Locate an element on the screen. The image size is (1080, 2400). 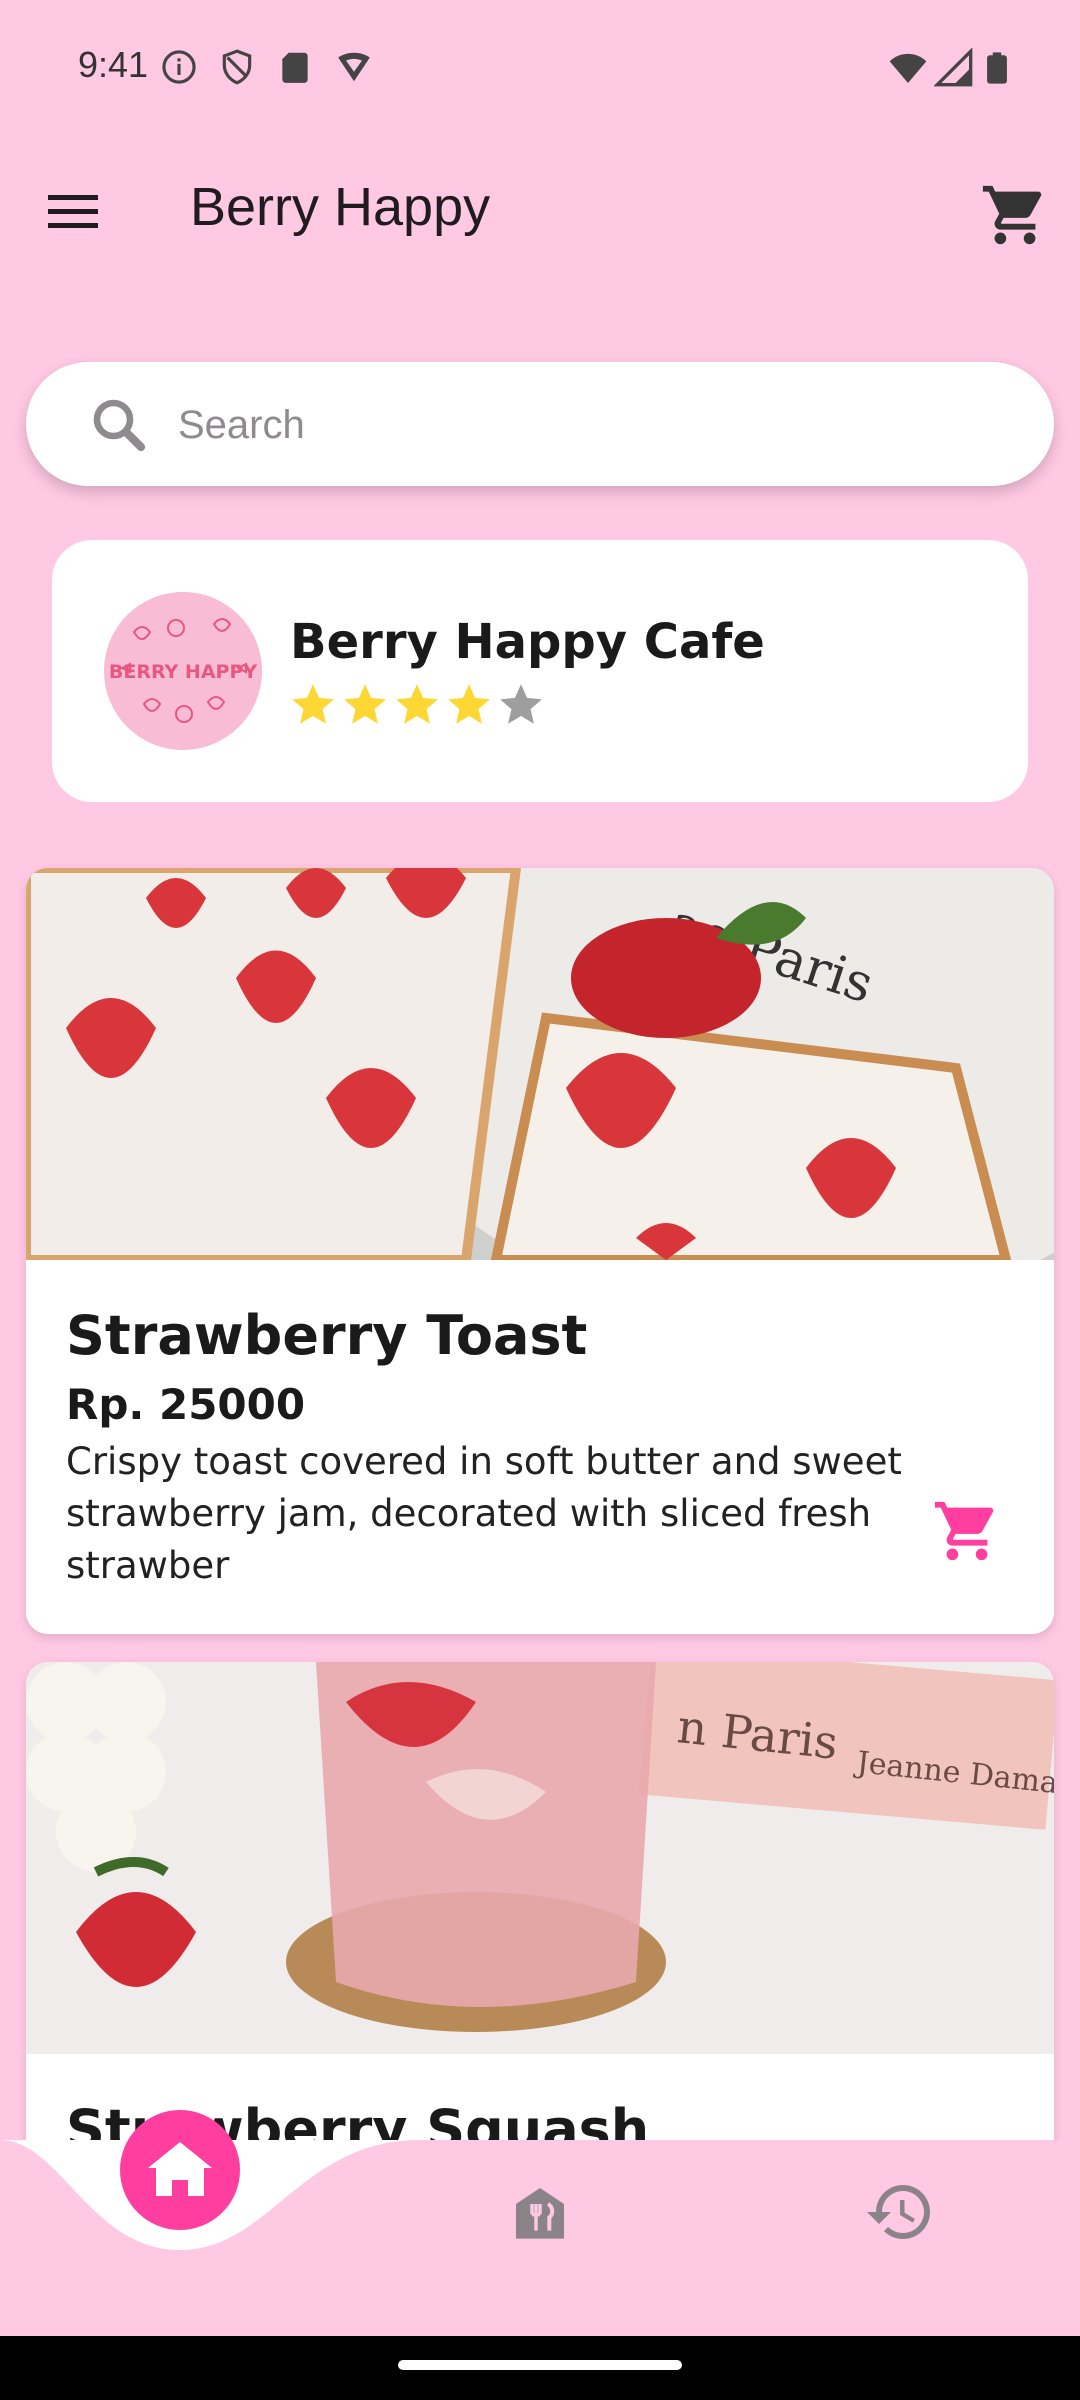
shield-icon is located at coordinates (237, 67).